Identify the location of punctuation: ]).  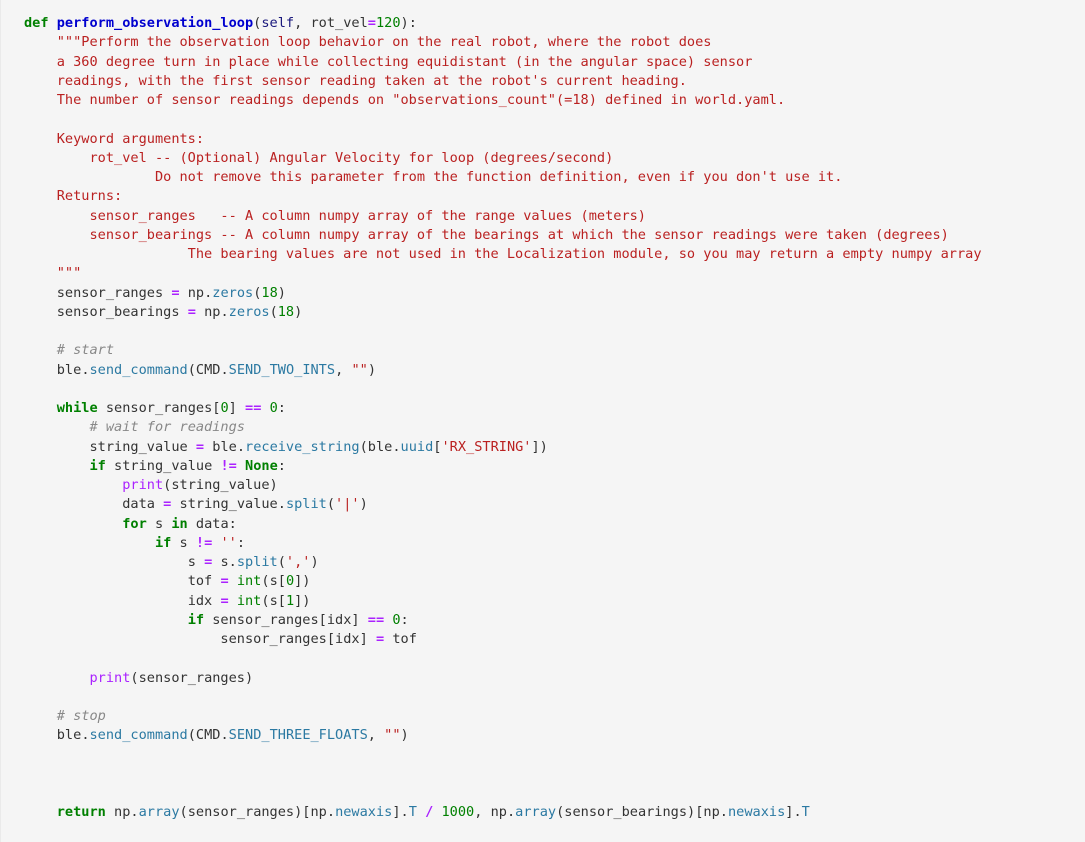
(302, 600).